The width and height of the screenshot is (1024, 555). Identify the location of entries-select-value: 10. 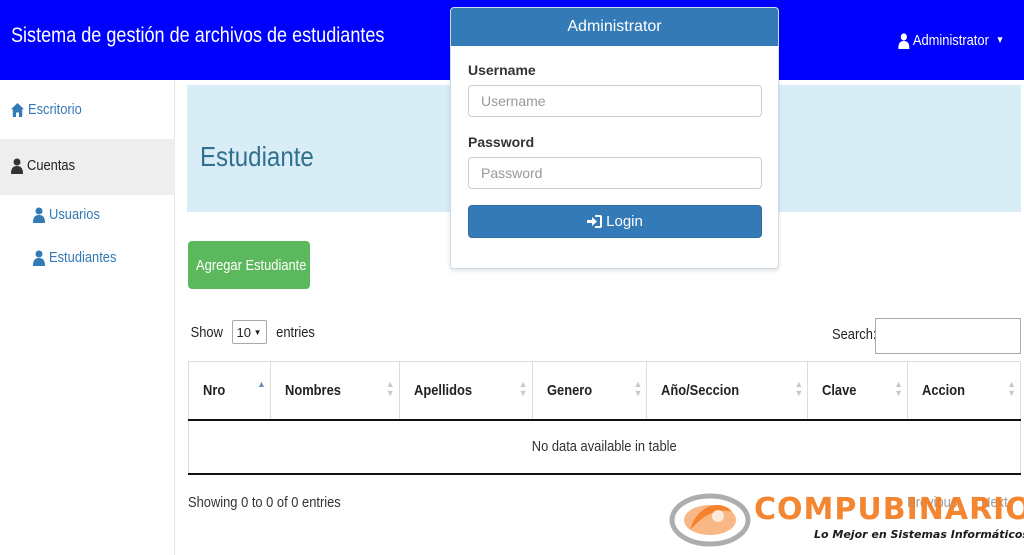
(243, 332).